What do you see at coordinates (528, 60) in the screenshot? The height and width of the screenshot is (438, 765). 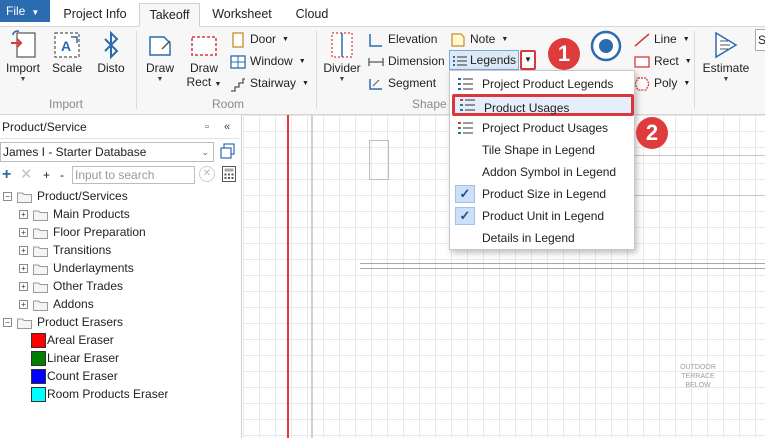 I see `legends-dropdown-button: ▼` at bounding box center [528, 60].